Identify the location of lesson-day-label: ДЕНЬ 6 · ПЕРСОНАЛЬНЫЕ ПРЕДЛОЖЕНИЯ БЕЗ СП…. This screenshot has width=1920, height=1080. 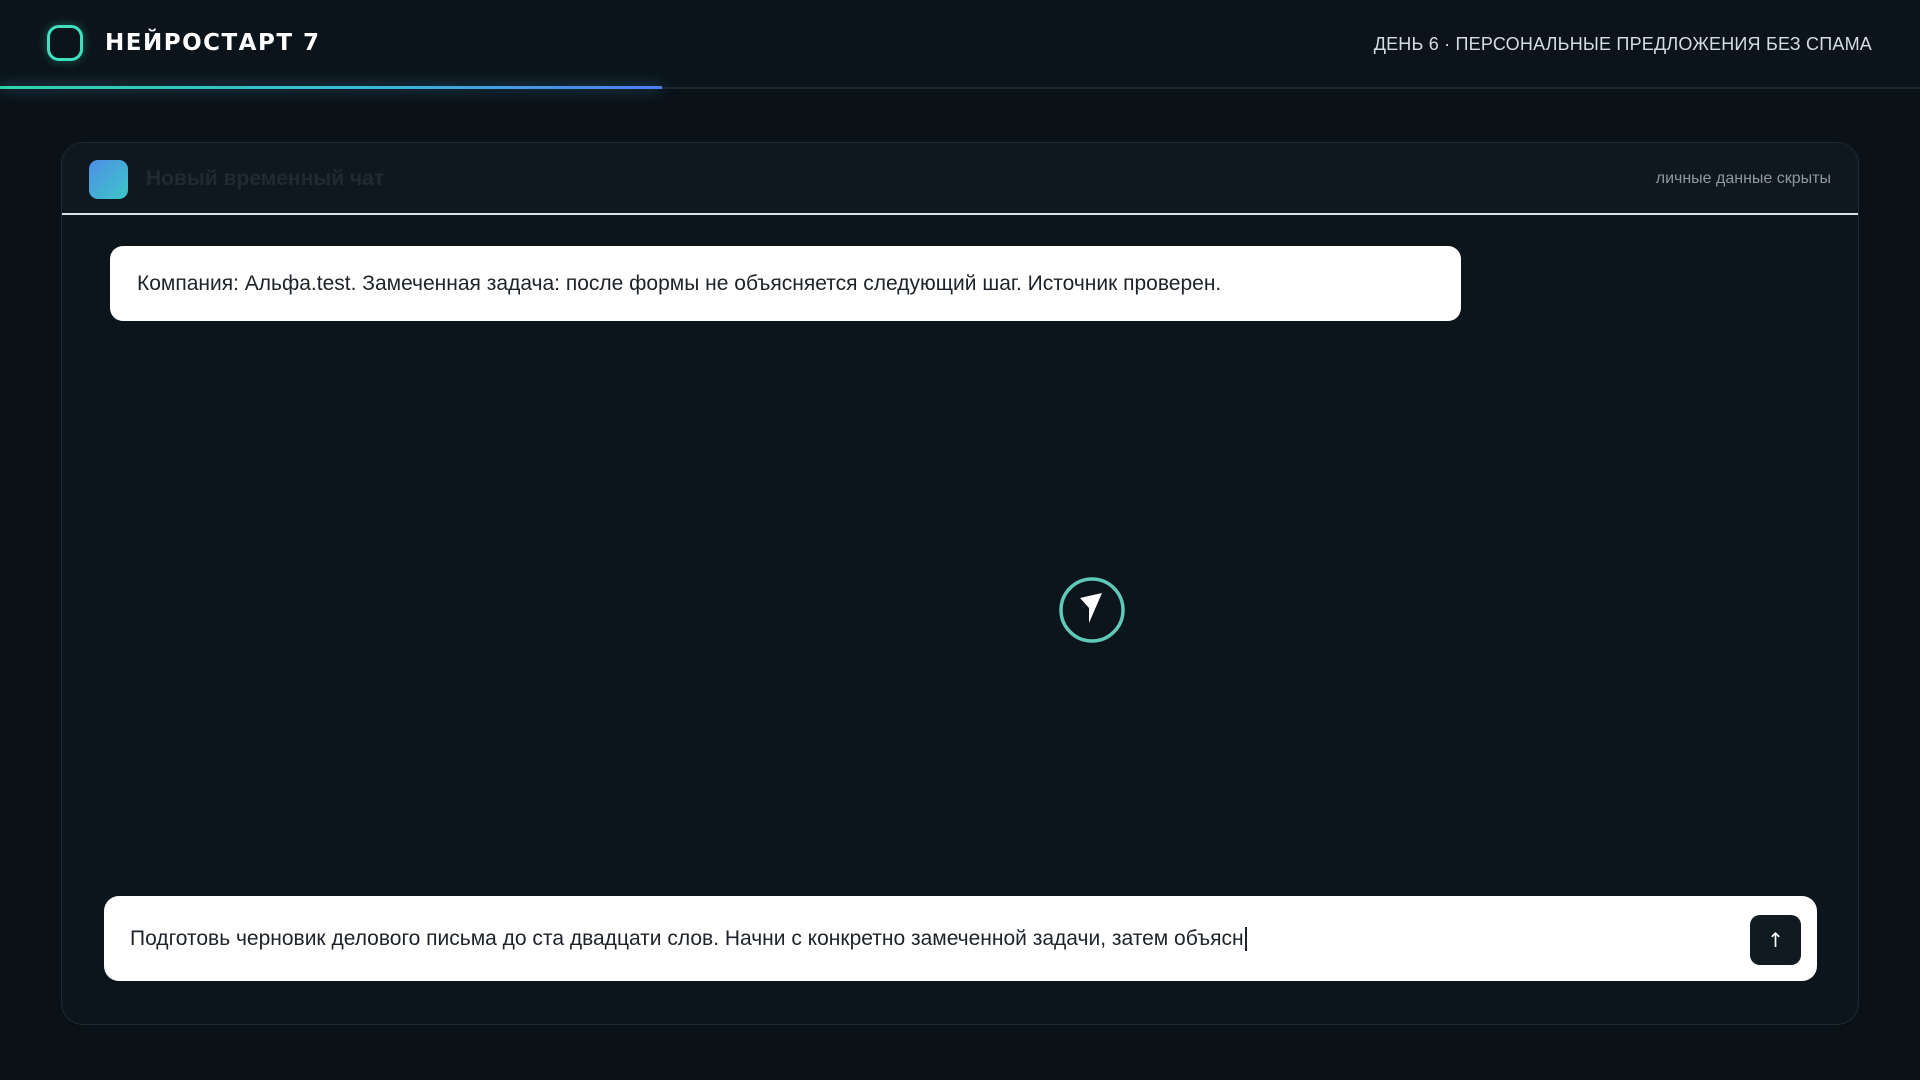
(1622, 44).